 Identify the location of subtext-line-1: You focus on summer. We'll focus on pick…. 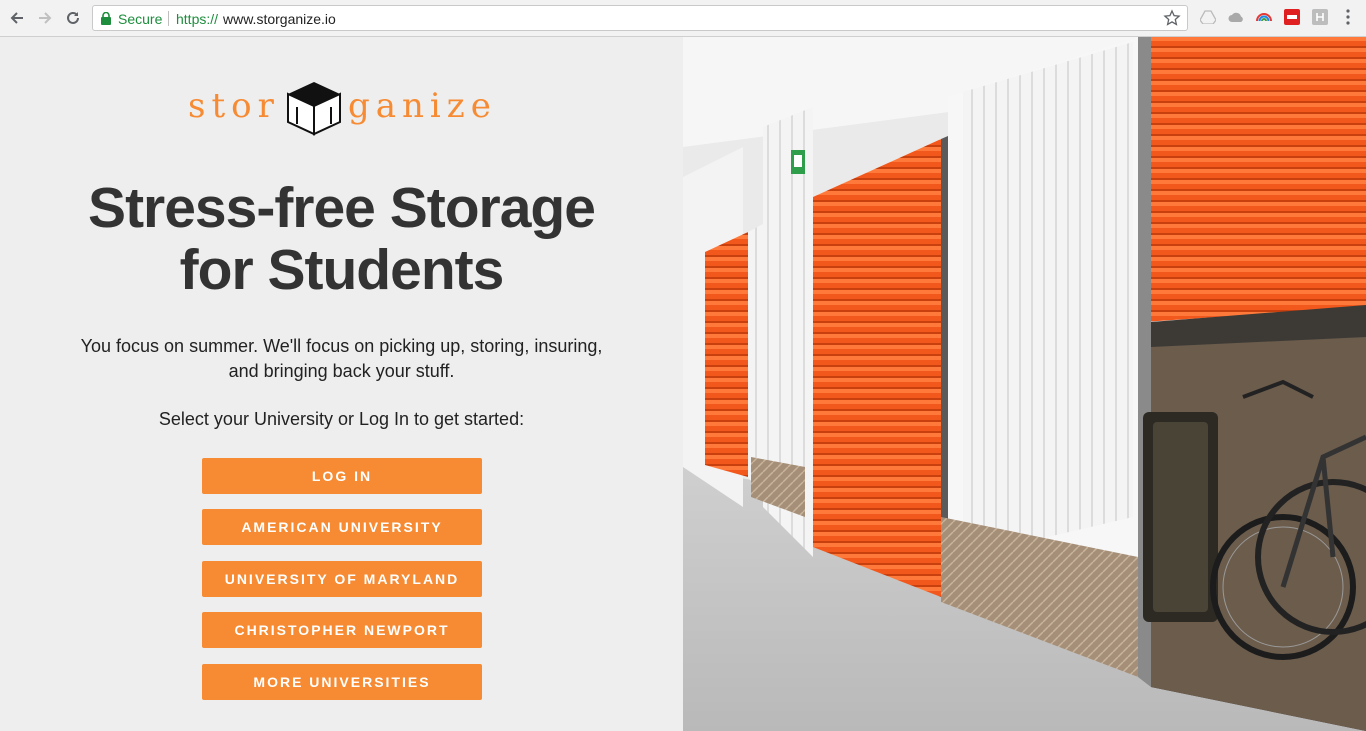
(341, 346).